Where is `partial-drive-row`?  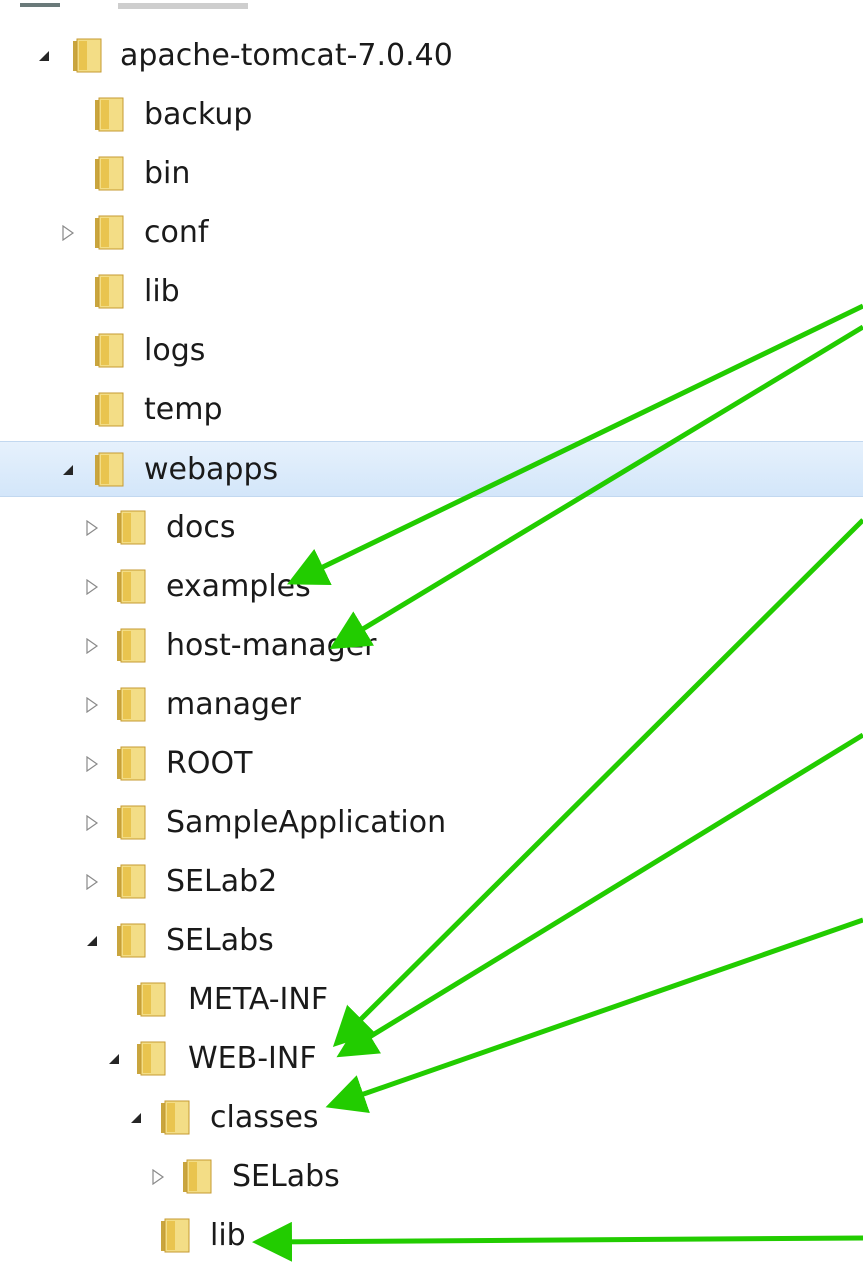 partial-drive-row is located at coordinates (200, 6).